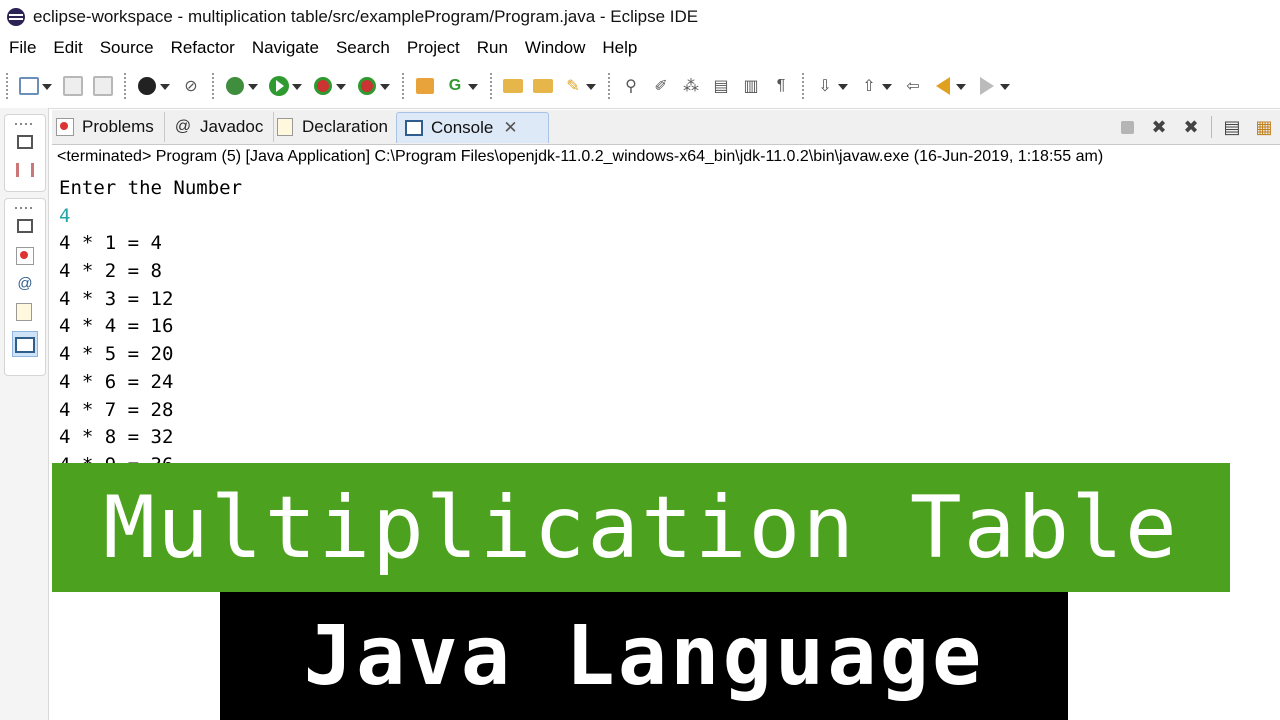 The height and width of the screenshot is (720, 1280). Describe the element at coordinates (35, 86) in the screenshot. I see `new-wizard-button` at that location.